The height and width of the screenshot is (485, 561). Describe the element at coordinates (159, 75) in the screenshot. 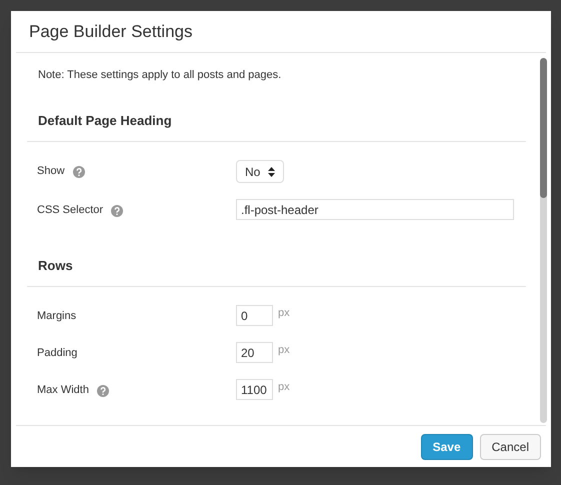

I see `note-text: Note: These settings apply to all posts and pages.` at that location.